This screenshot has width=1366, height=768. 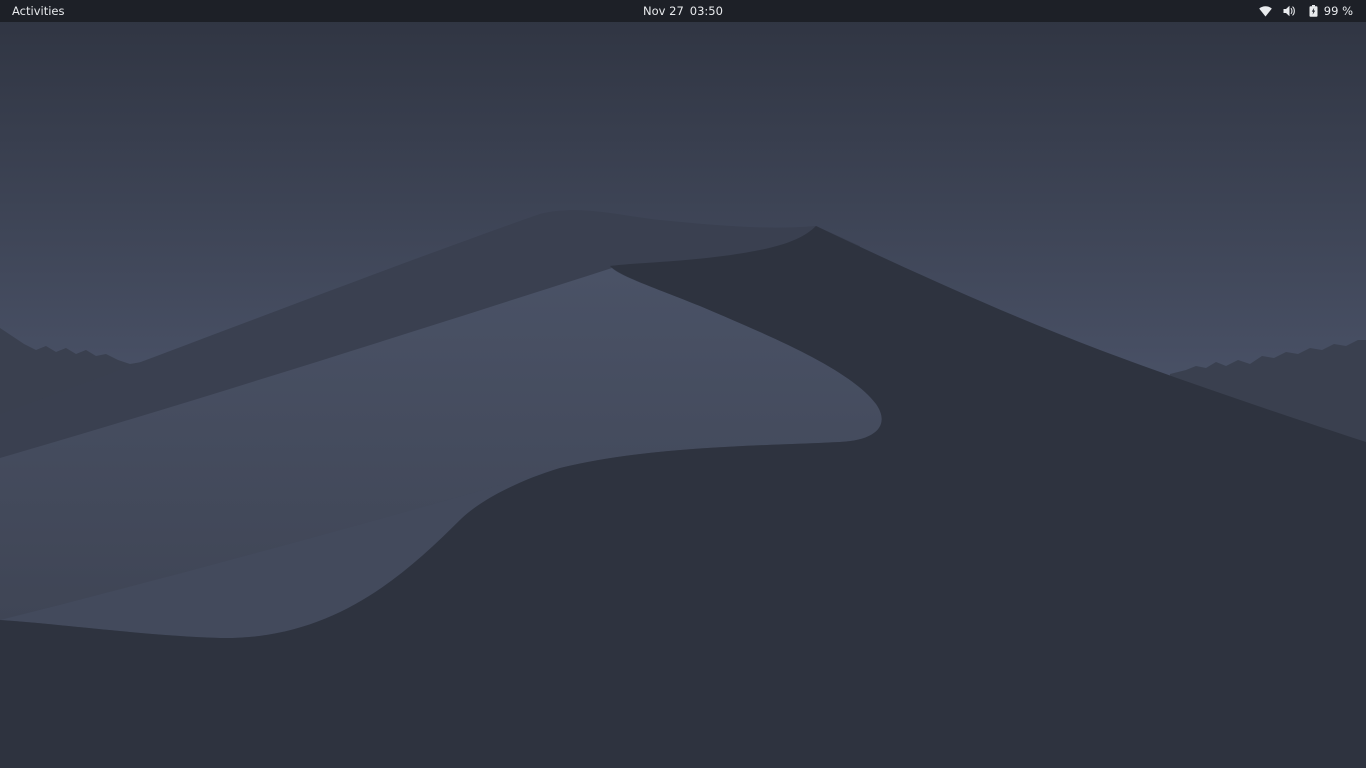 I want to click on clock-date: Nov 27, so click(x=663, y=11).